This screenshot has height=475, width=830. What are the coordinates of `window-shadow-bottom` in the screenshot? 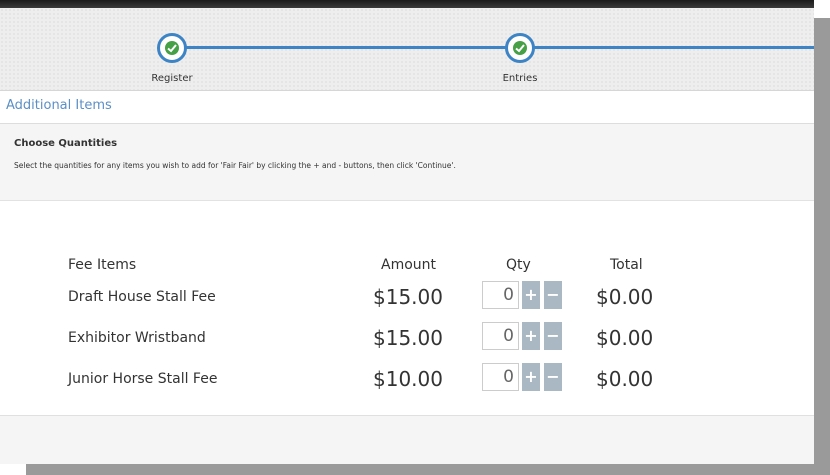 It's located at (428, 469).